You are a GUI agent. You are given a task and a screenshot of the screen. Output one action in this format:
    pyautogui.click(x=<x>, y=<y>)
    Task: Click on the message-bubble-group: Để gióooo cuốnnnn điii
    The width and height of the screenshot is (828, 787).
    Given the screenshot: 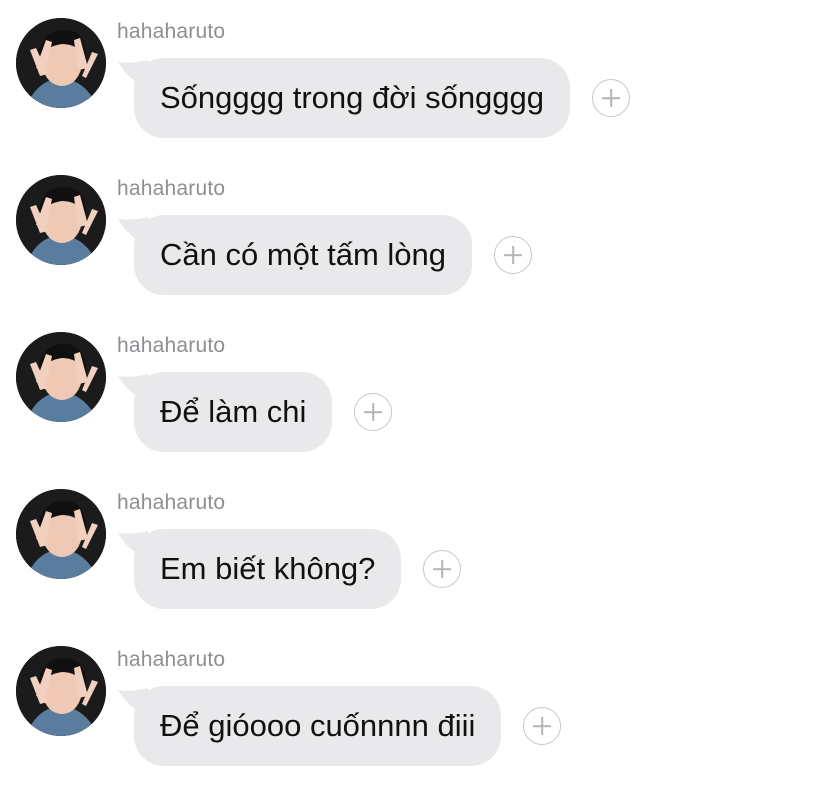 What is the action you would take?
    pyautogui.click(x=340, y=726)
    